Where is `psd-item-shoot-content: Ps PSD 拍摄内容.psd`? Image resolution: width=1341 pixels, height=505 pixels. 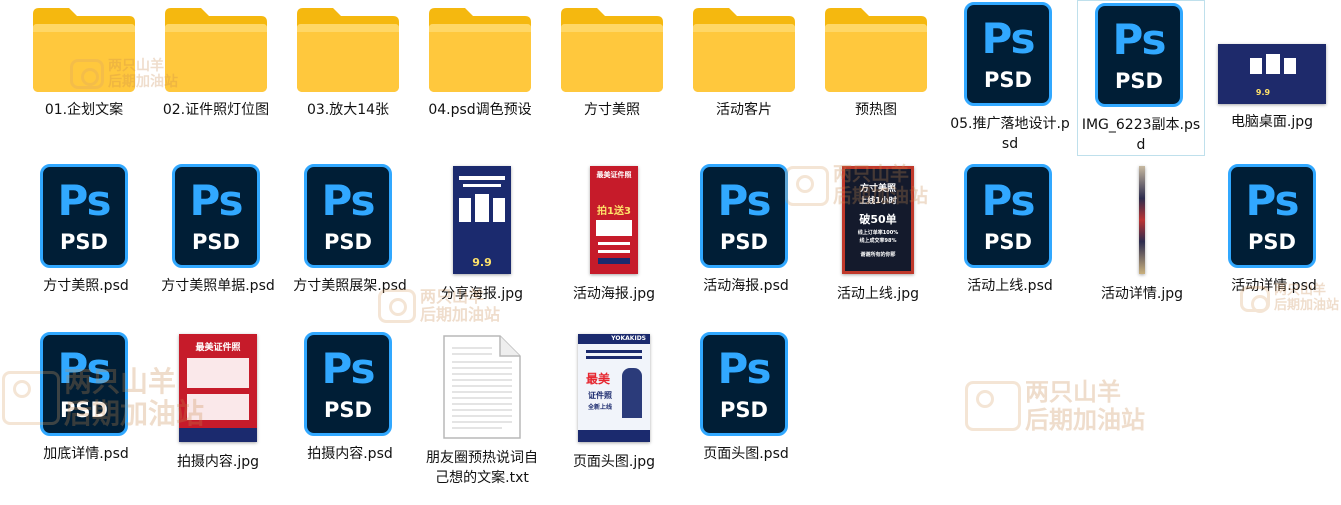
psd-item-shoot-content: Ps PSD 拍摄内容.psd is located at coordinates (350, 397).